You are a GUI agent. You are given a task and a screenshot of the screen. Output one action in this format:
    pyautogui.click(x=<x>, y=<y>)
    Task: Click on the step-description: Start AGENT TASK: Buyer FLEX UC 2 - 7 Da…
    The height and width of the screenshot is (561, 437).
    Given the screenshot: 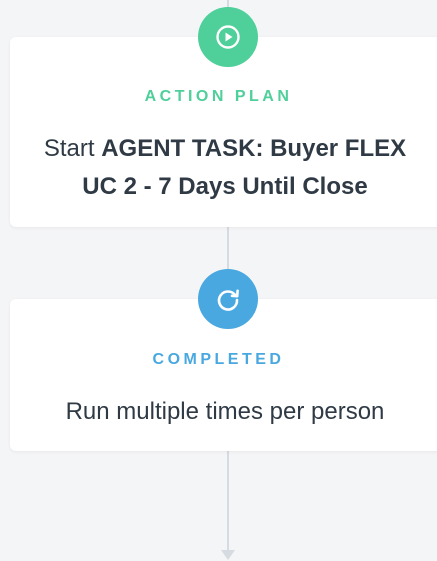 What is the action you would take?
    pyautogui.click(x=218, y=168)
    